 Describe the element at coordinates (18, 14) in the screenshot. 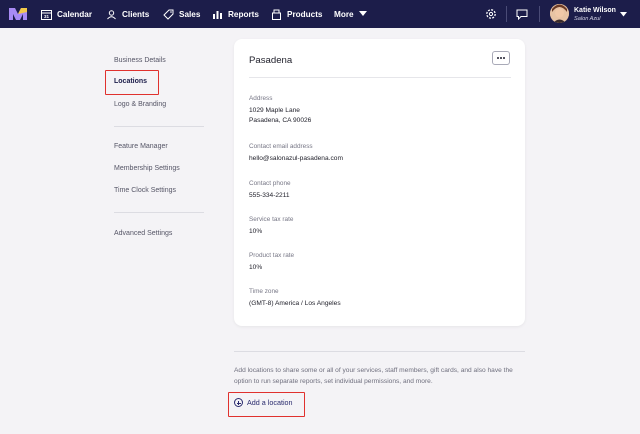

I see `vagaro-logo-icon` at that location.